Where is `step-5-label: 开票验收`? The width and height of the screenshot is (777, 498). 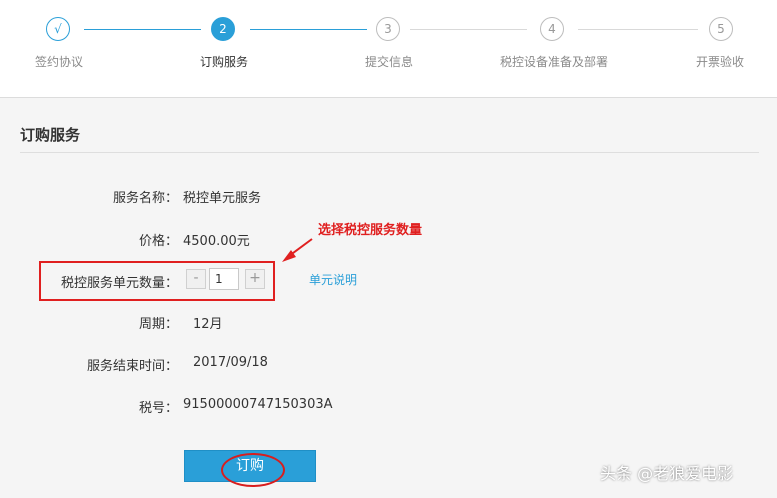 step-5-label: 开票验收 is located at coordinates (720, 62).